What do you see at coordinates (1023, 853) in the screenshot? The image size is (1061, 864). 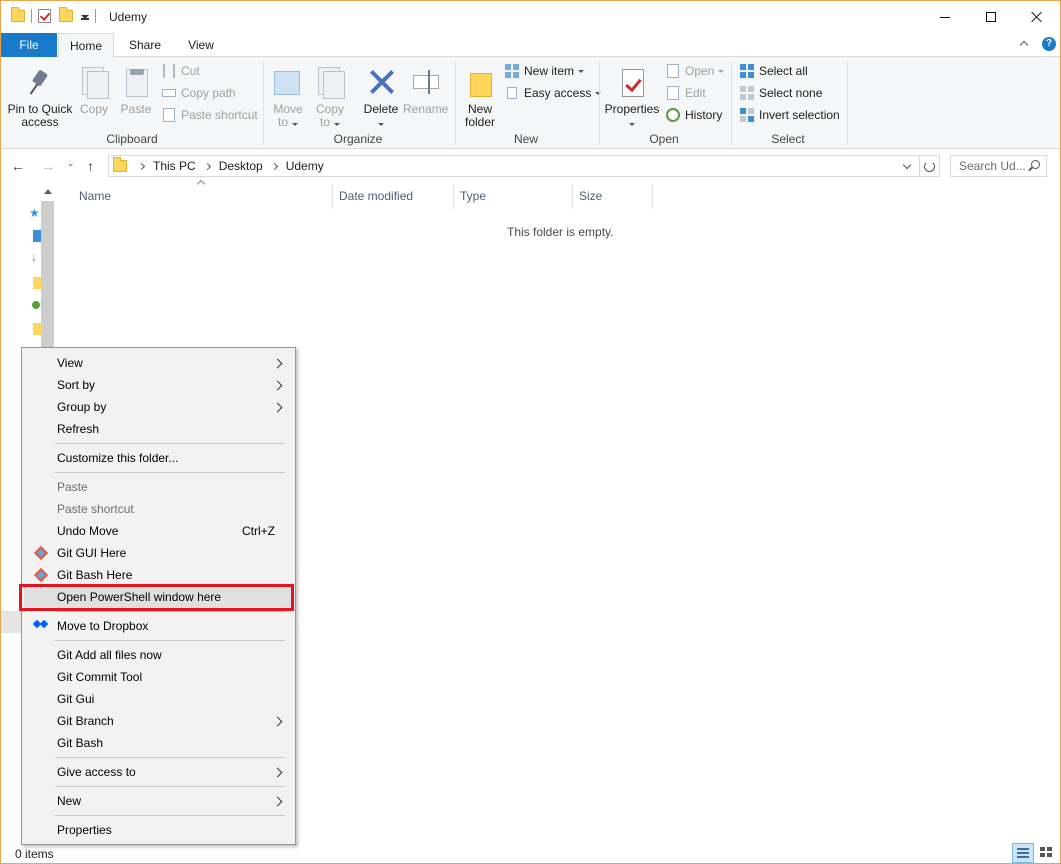 I see `details-view-button` at bounding box center [1023, 853].